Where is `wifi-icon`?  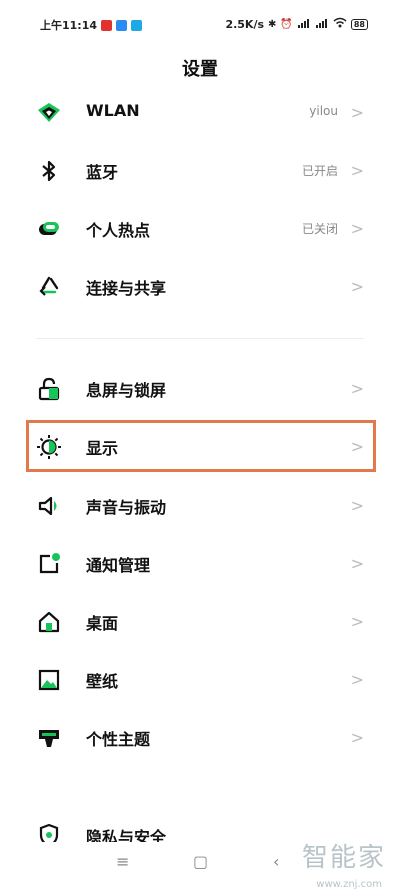
wifi-icon is located at coordinates (49, 112).